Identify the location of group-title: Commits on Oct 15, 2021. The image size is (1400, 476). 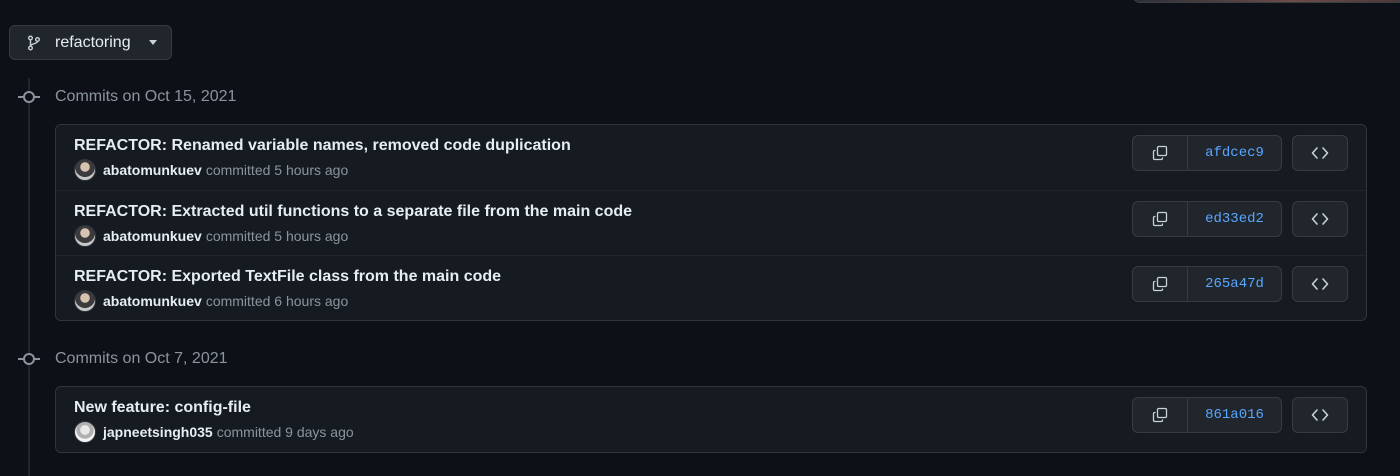
(146, 96).